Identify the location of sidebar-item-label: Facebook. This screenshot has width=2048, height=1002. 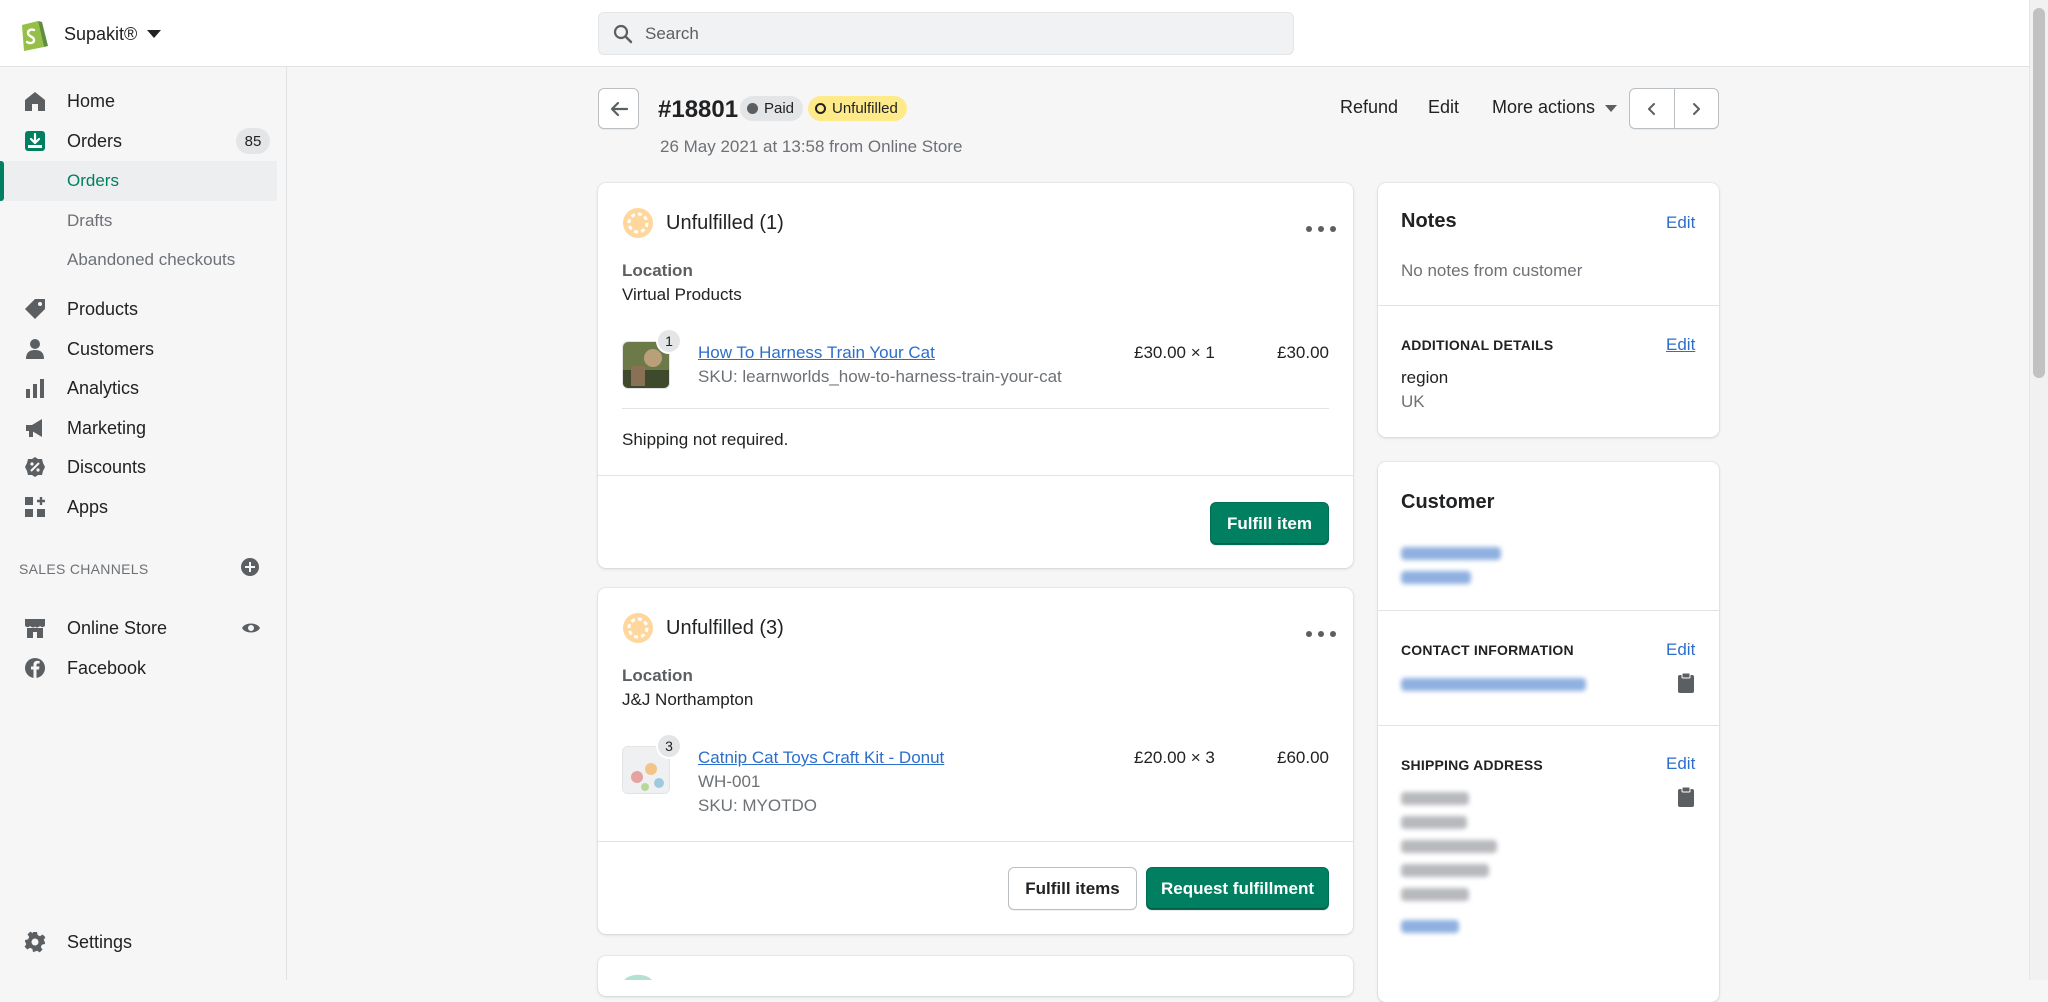
(107, 667).